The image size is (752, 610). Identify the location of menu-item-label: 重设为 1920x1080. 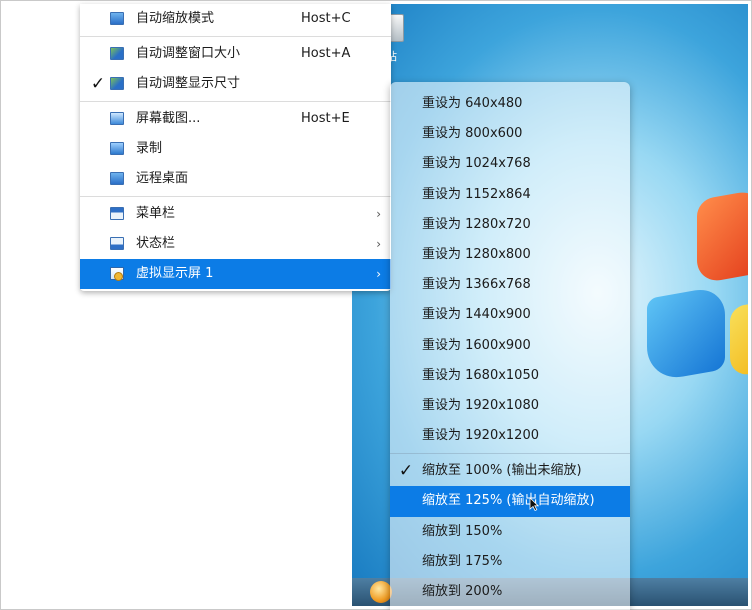
(480, 405).